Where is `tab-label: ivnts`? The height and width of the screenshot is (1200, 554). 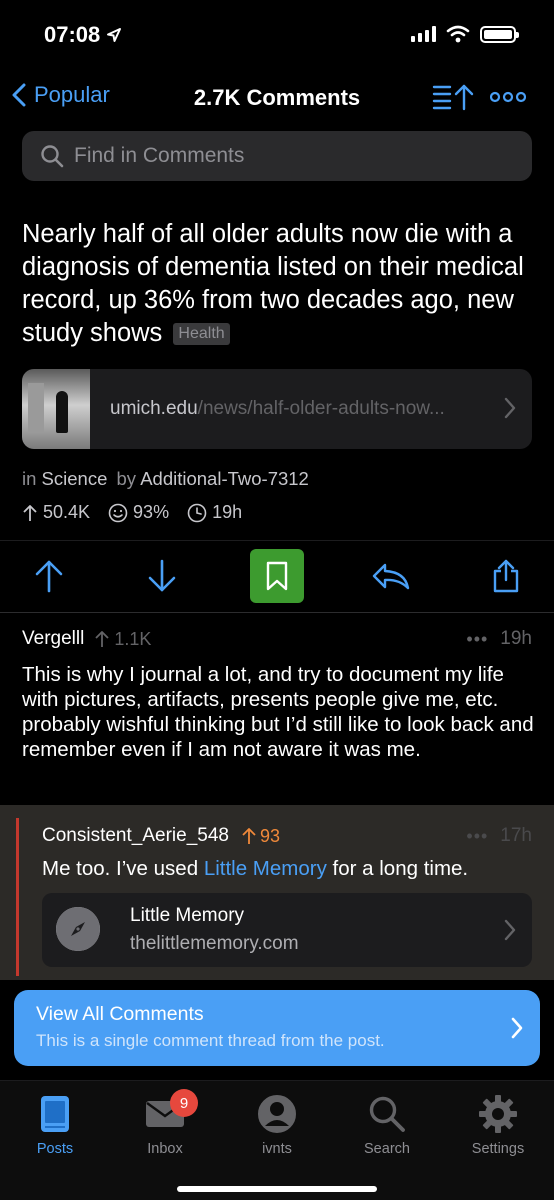
tab-label: ivnts is located at coordinates (277, 1149).